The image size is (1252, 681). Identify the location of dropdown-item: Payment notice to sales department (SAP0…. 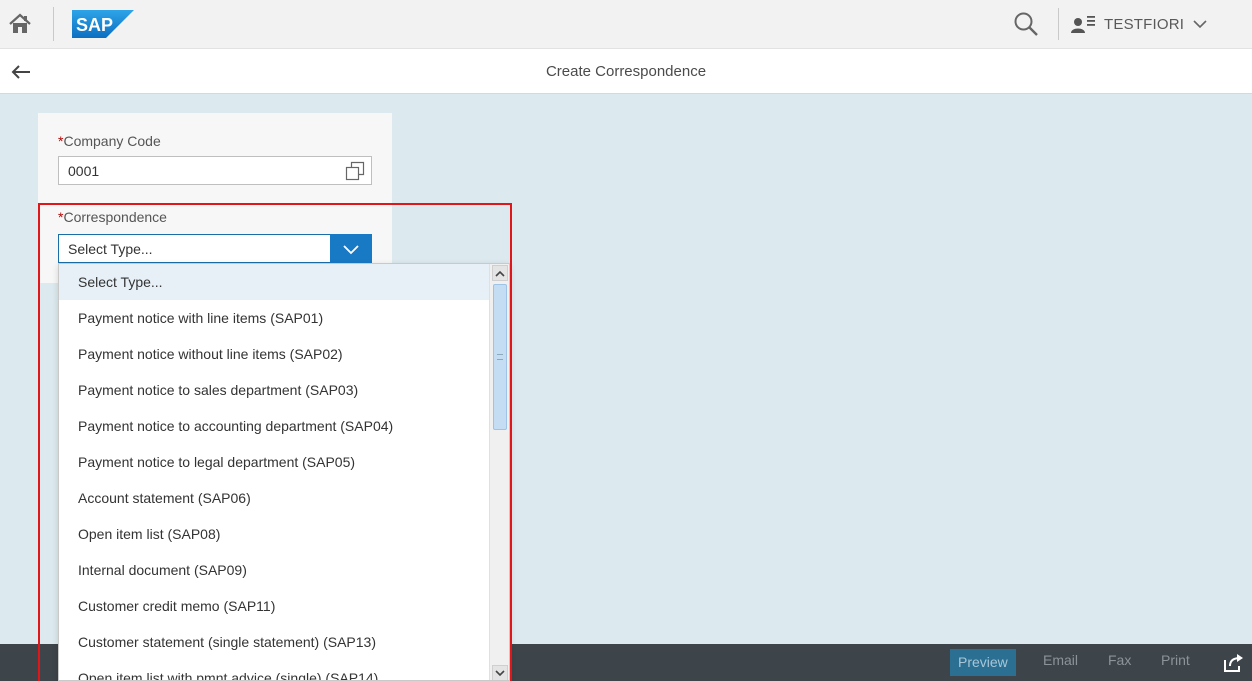
(275, 390).